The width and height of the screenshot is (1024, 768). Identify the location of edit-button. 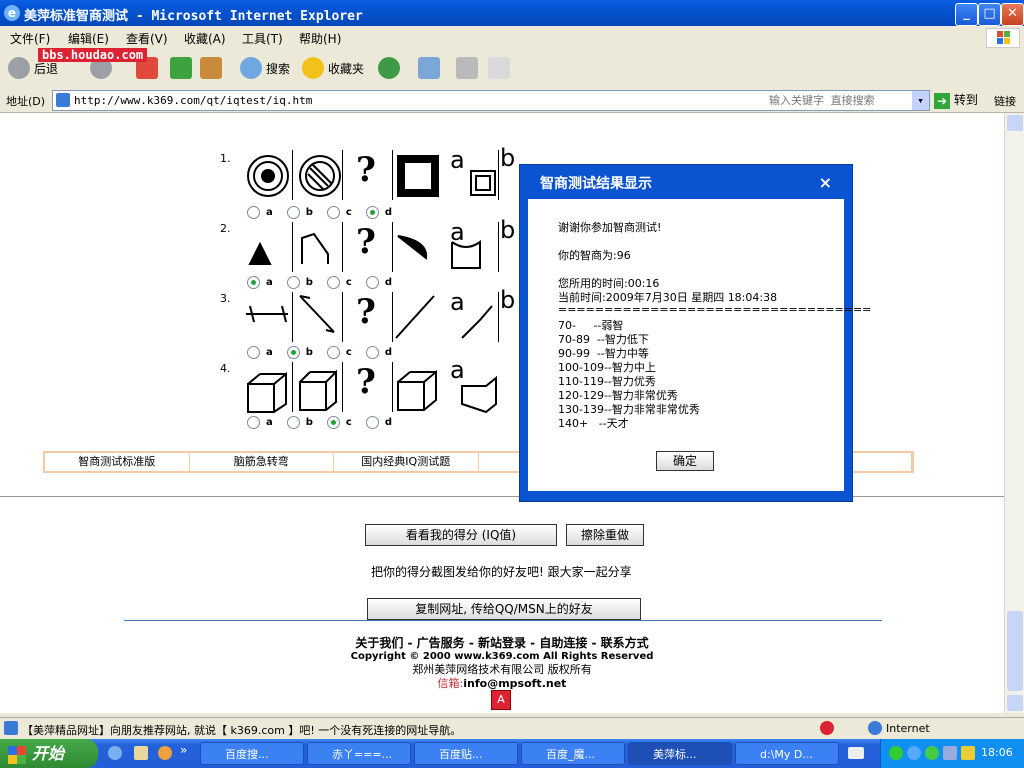
(499, 68).